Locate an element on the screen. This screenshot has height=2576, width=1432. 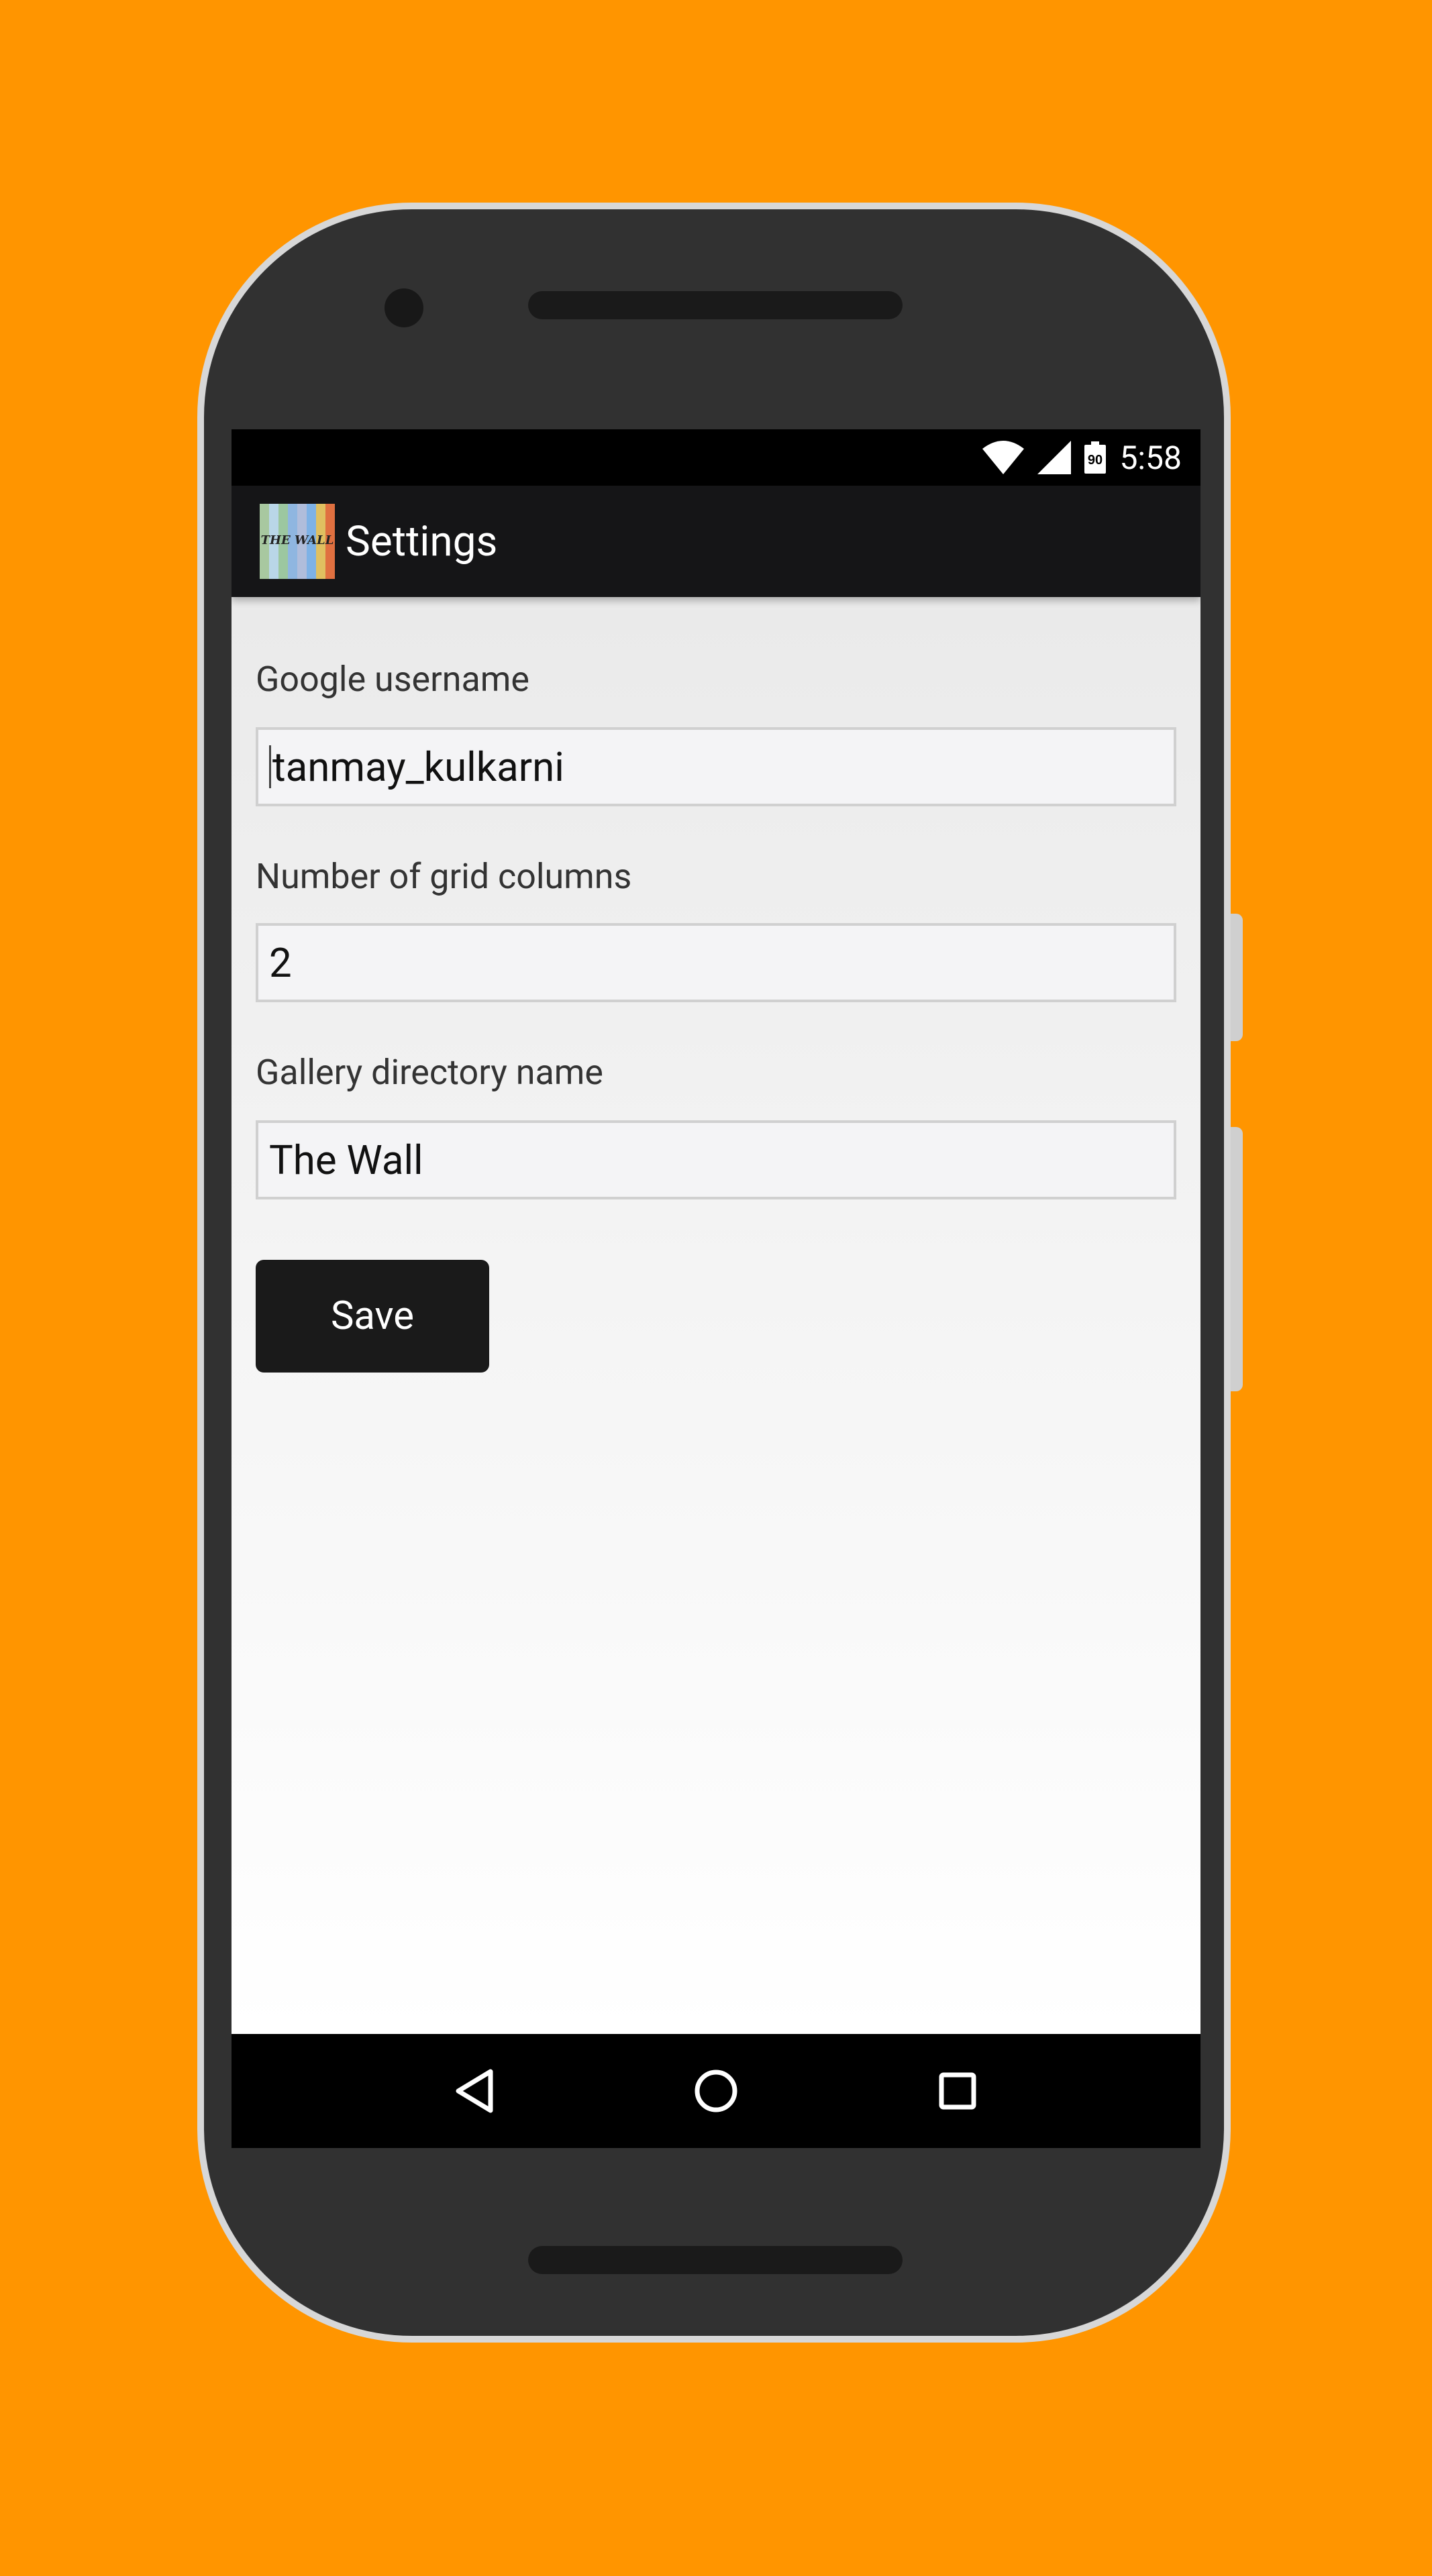
gallery-dir-label: Gallery directory name is located at coordinates (429, 1072).